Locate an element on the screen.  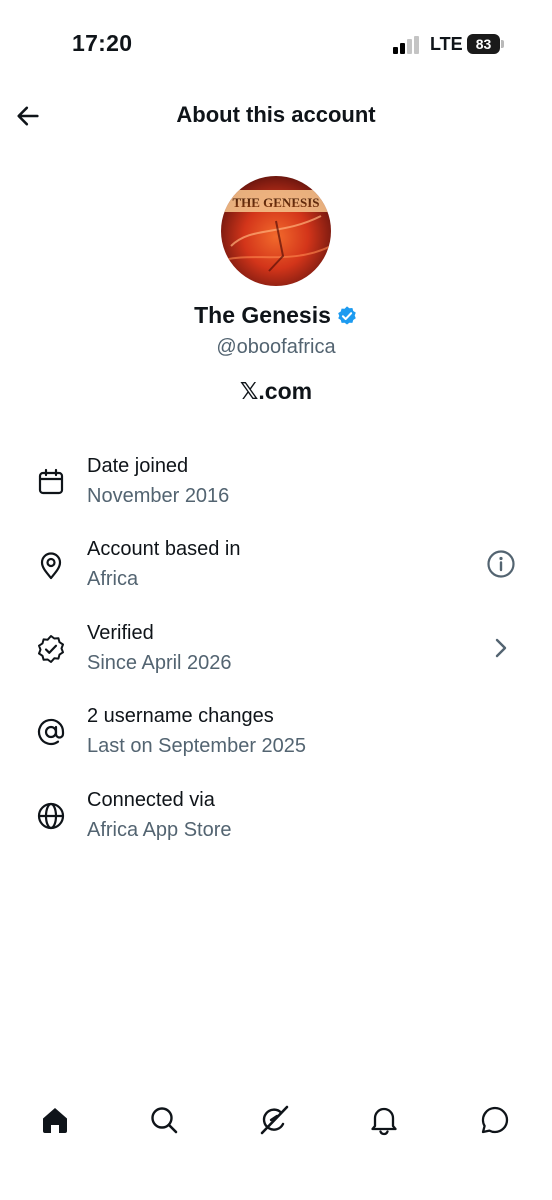
nav-home is located at coordinates (55, 1120).